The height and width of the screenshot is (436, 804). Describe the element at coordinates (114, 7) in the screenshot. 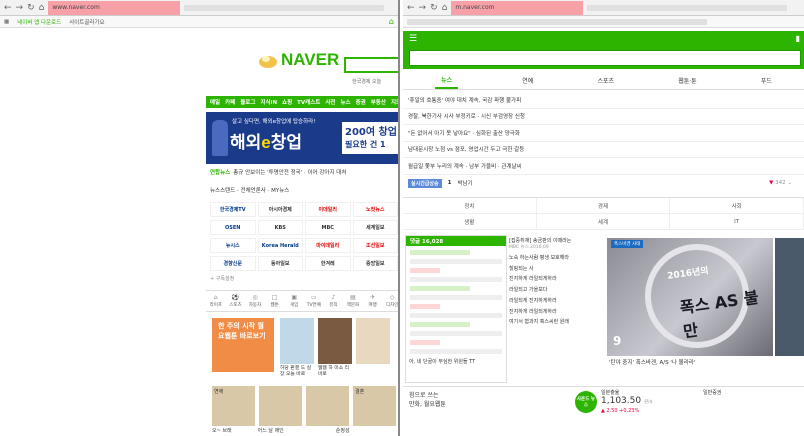

I see `url-text: www.naver.com` at that location.